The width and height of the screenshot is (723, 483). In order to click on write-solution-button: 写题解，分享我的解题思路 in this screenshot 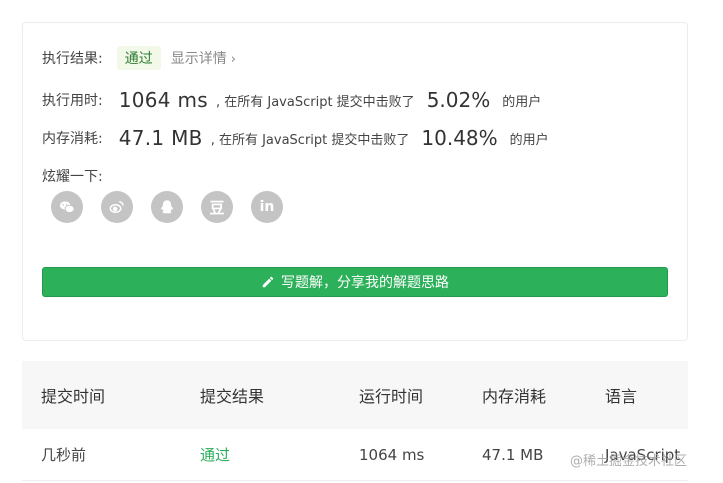, I will do `click(355, 282)`.